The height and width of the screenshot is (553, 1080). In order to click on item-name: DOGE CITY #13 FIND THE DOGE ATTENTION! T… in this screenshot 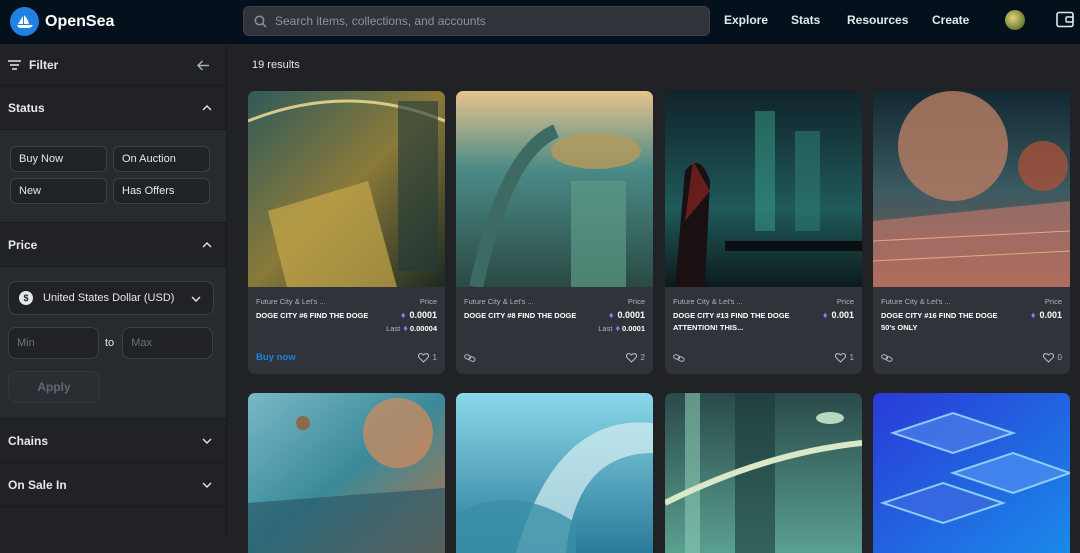, I will do `click(731, 321)`.